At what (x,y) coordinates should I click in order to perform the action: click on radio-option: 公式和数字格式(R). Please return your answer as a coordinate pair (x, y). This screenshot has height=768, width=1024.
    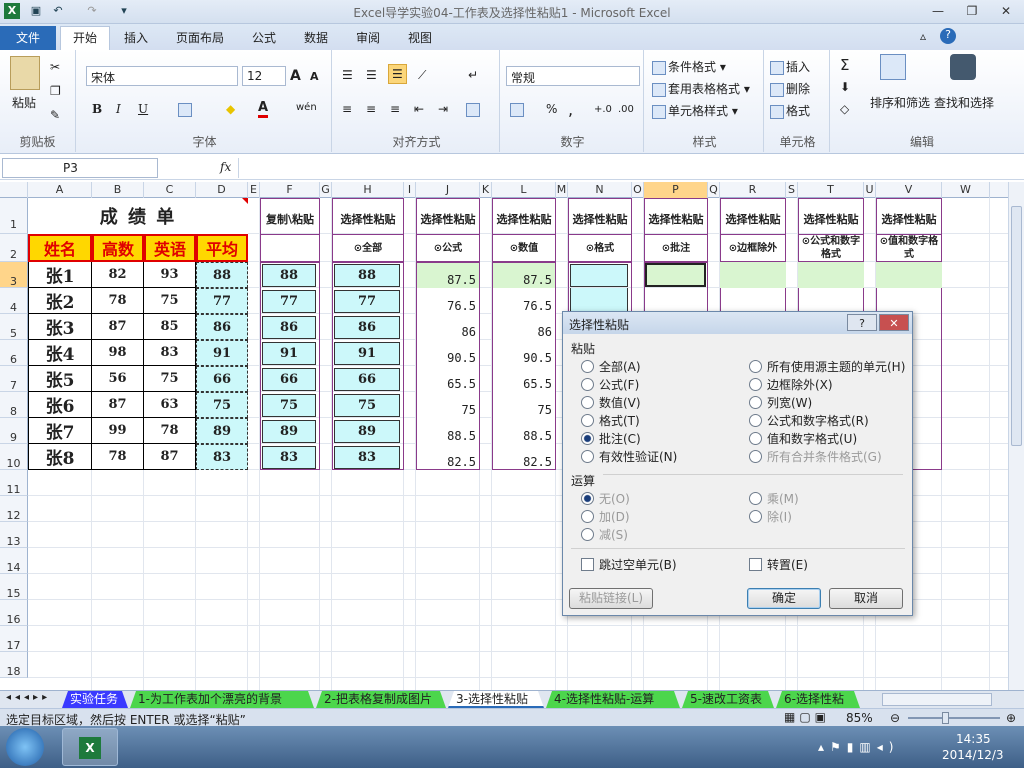
    Looking at the image, I should click on (809, 420).